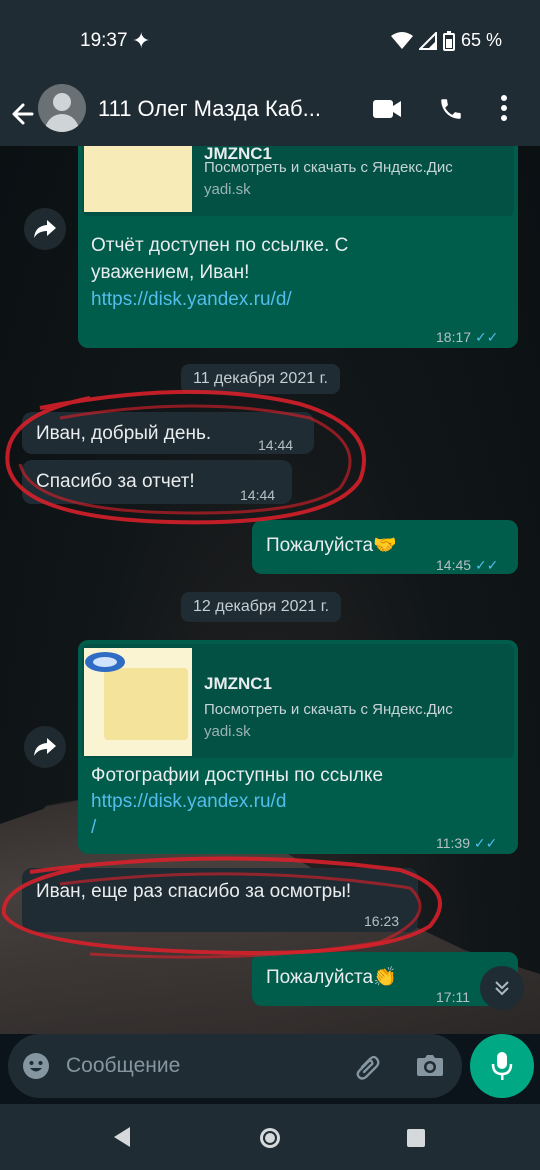 Image resolution: width=540 pixels, height=1170 pixels. I want to click on message-text: Фотографии доступны по ссылке, so click(237, 775).